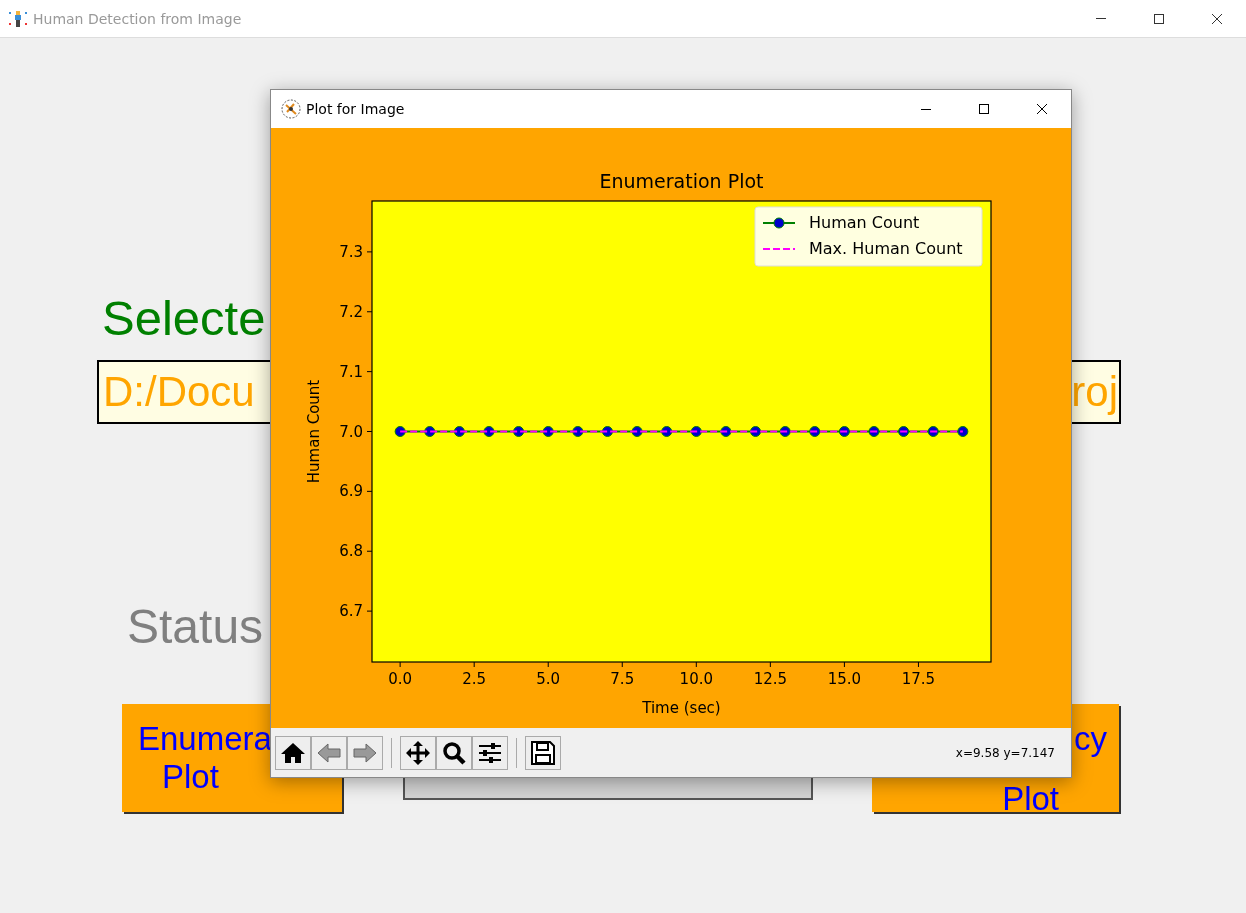  What do you see at coordinates (351, 251) in the screenshot?
I see `y-tick-label: 7.3` at bounding box center [351, 251].